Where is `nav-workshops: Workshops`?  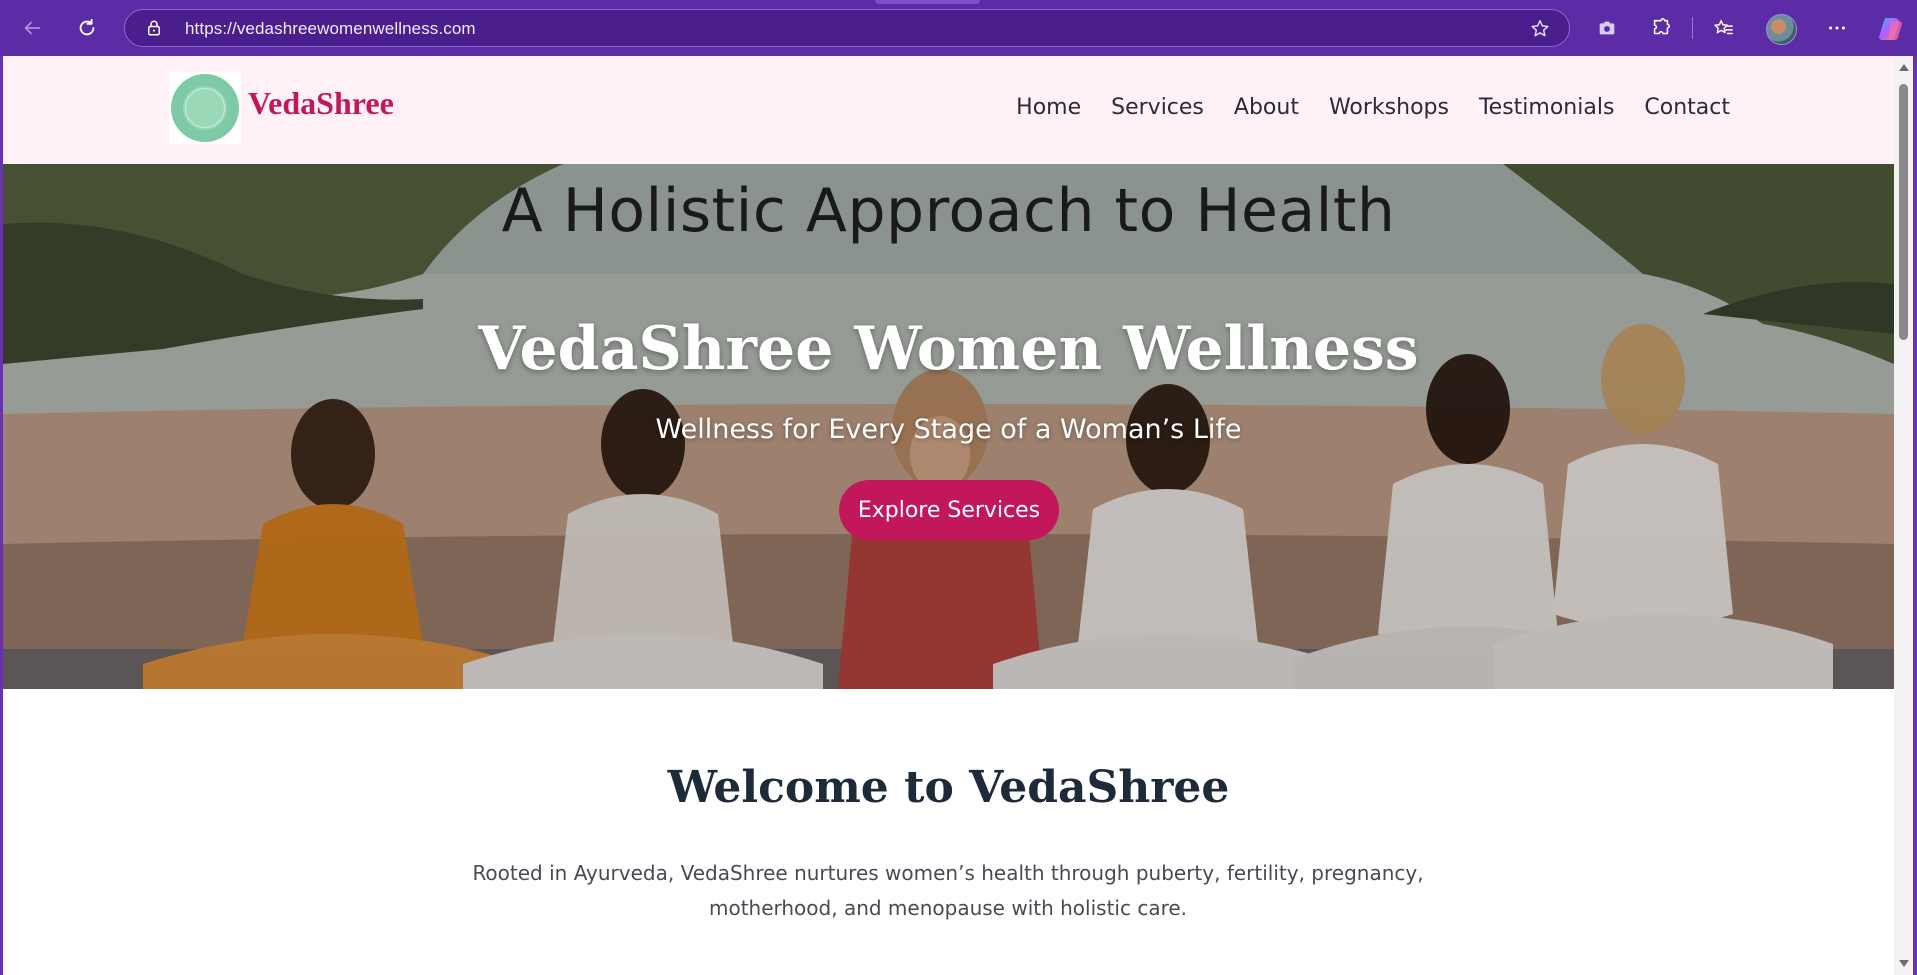
nav-workshops: Workshops is located at coordinates (1389, 107).